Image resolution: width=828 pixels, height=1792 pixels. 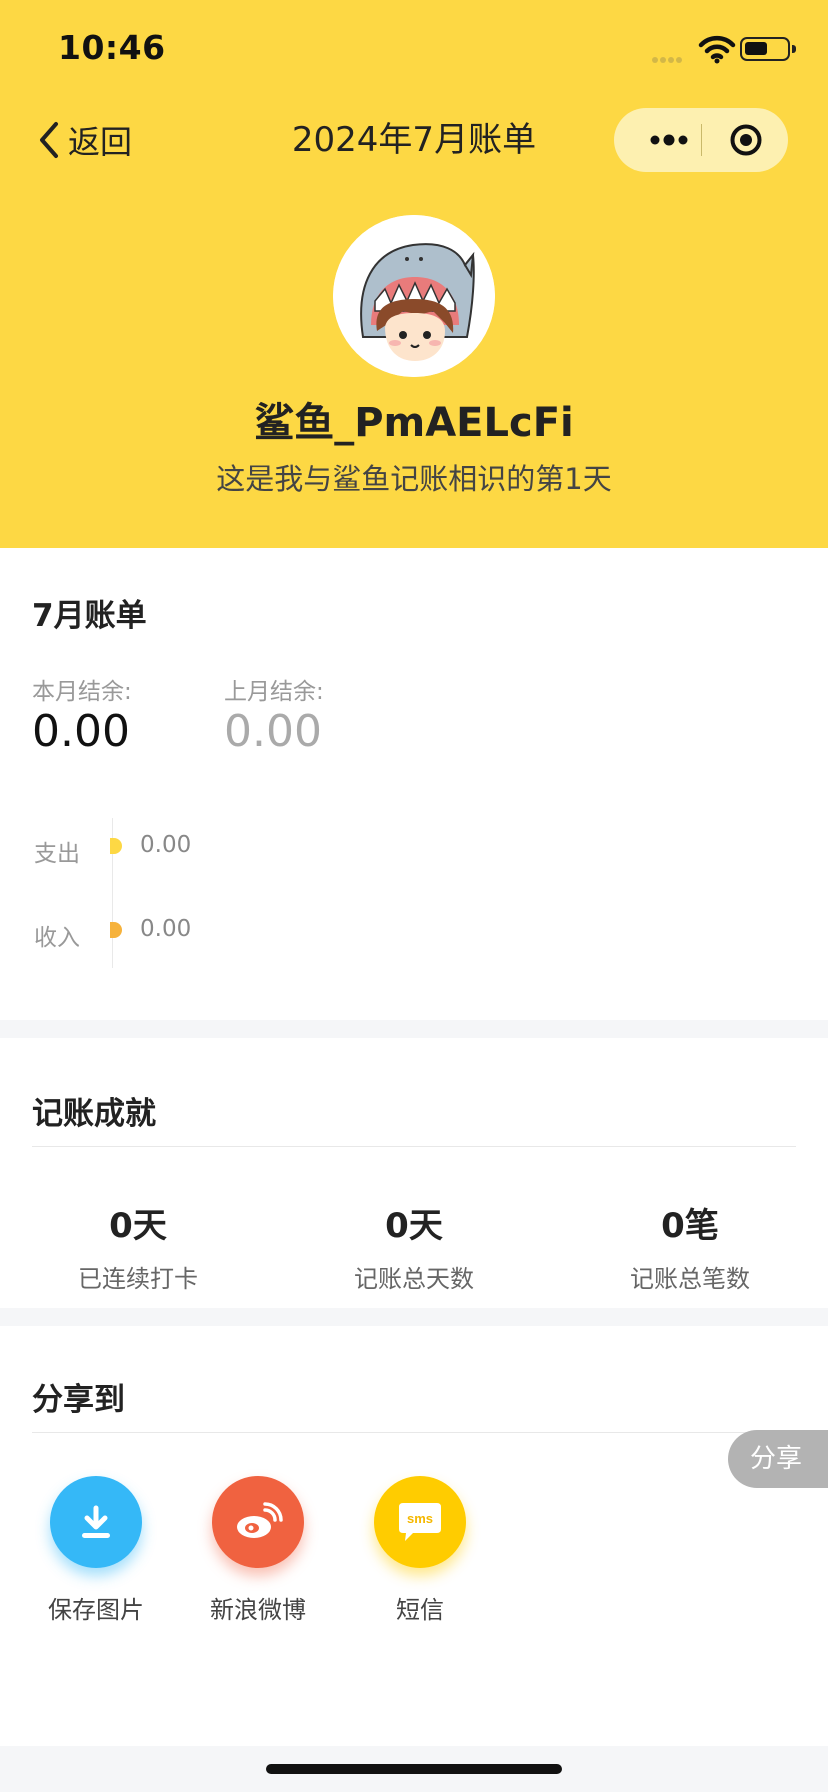 What do you see at coordinates (116, 930) in the screenshot?
I see `income-bar` at bounding box center [116, 930].